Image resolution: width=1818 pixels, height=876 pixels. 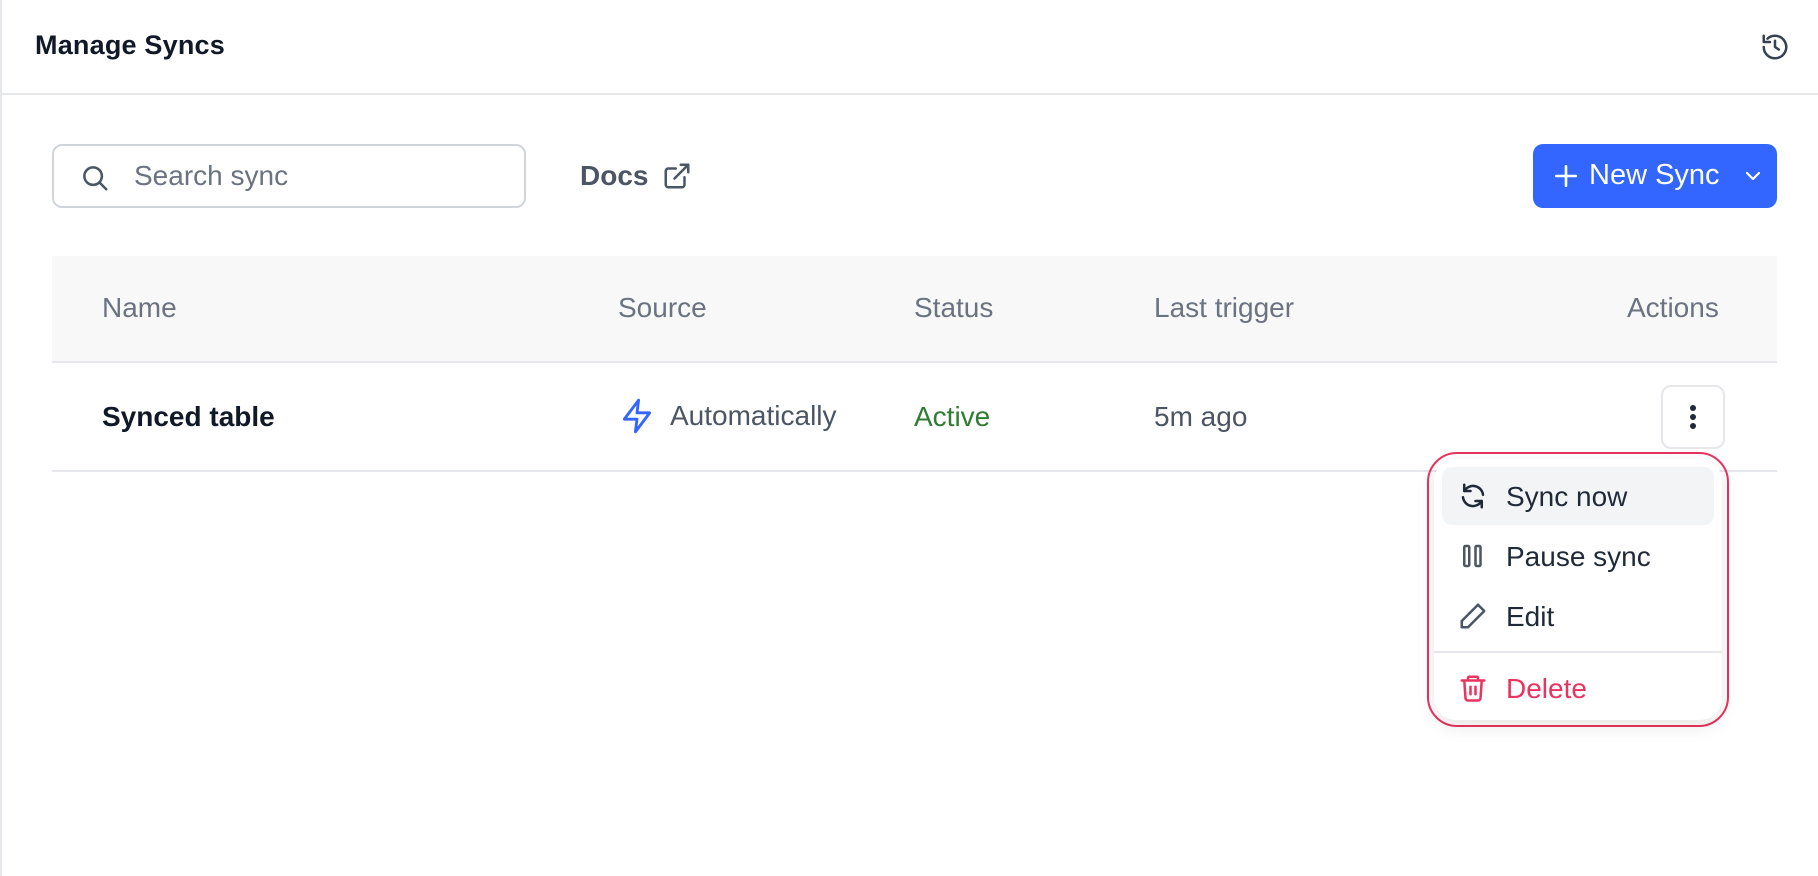 I want to click on menu-item-label: Edit, so click(x=1530, y=616).